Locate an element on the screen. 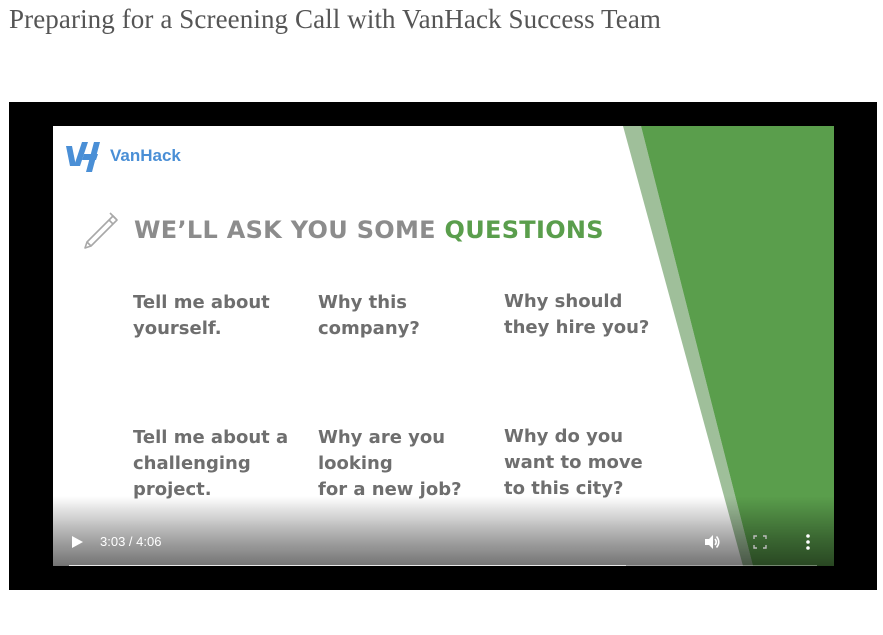  controls-overlay is located at coordinates (443, 531).